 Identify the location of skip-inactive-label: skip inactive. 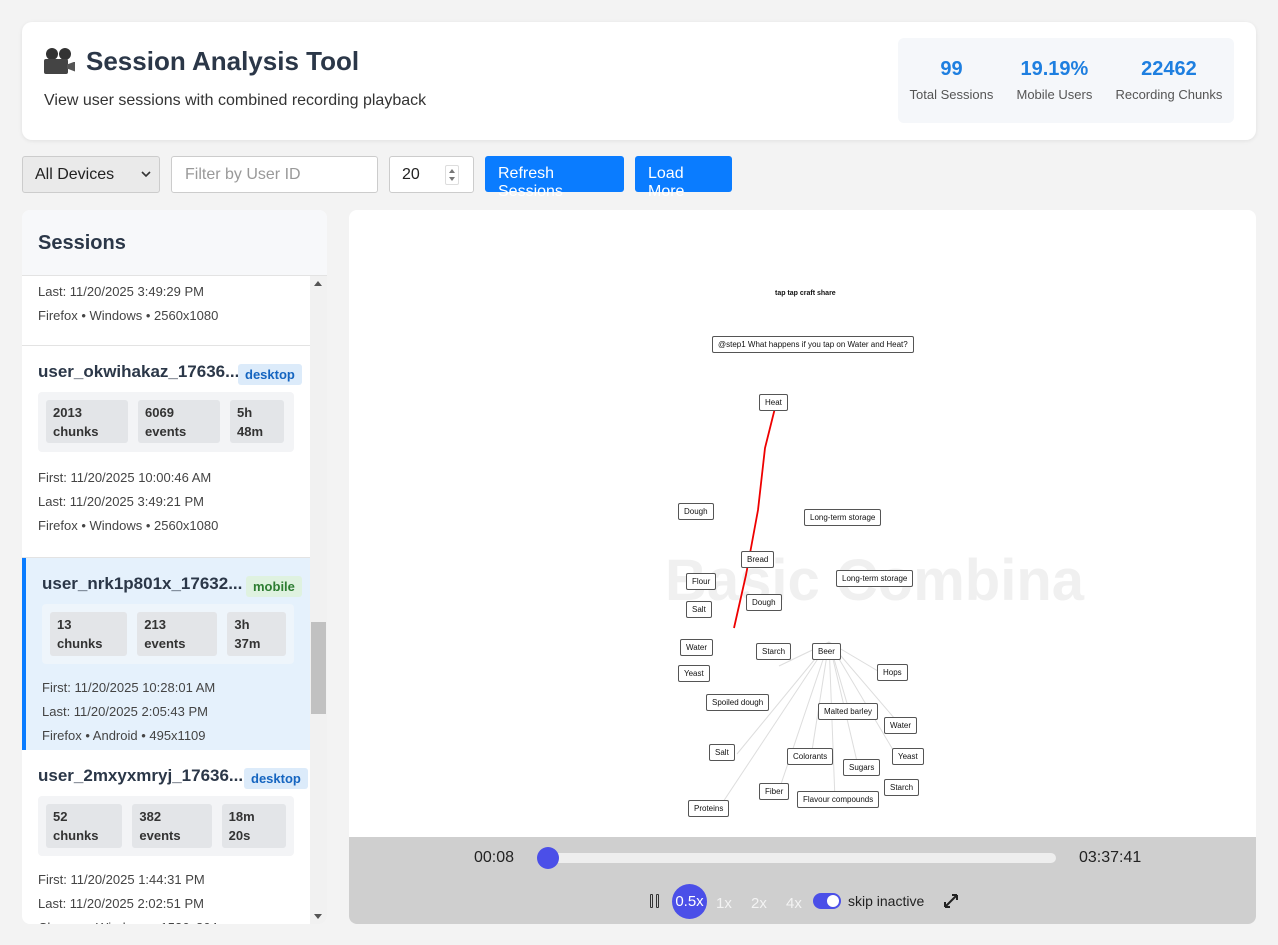
(886, 901).